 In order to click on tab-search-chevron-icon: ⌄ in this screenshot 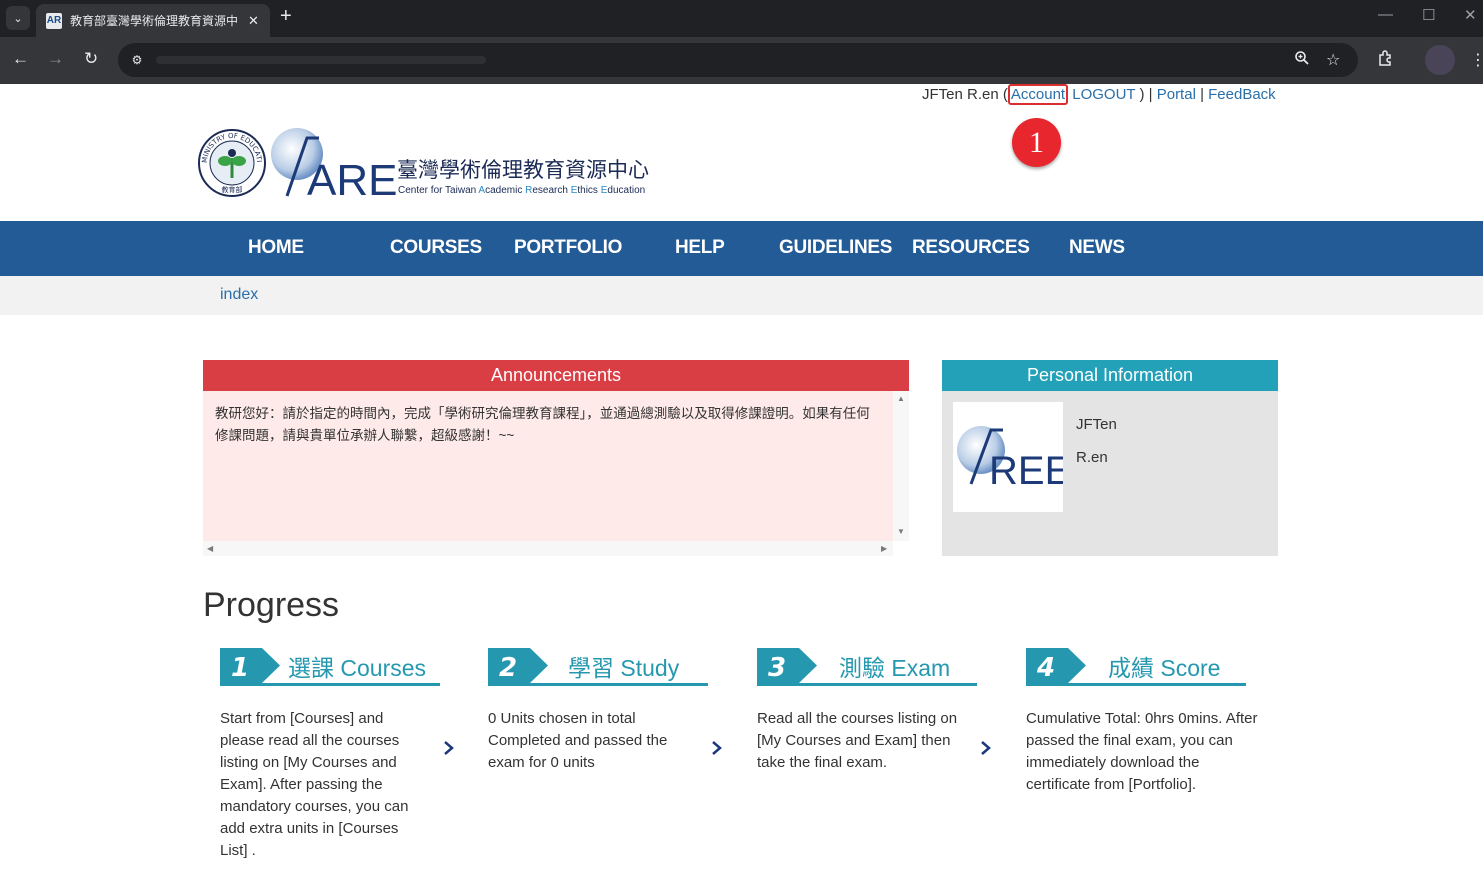, I will do `click(18, 18)`.